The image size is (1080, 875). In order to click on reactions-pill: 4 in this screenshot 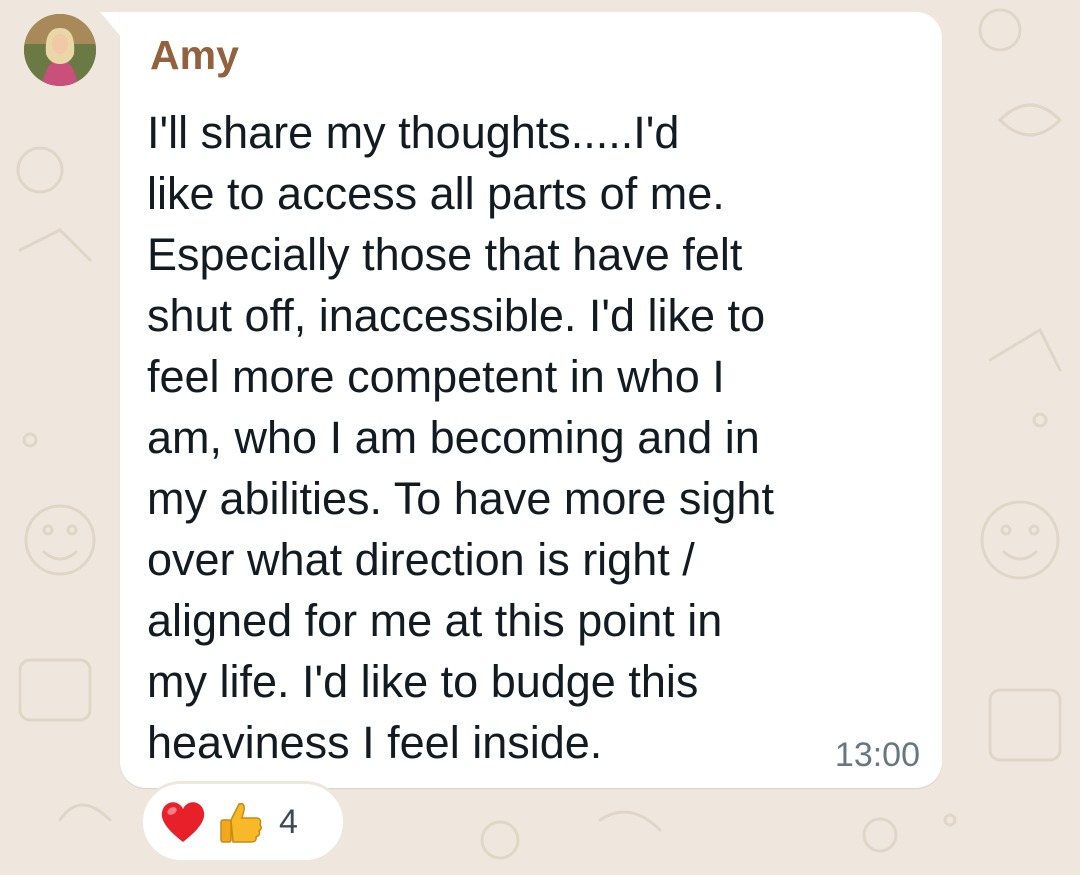, I will do `click(243, 822)`.